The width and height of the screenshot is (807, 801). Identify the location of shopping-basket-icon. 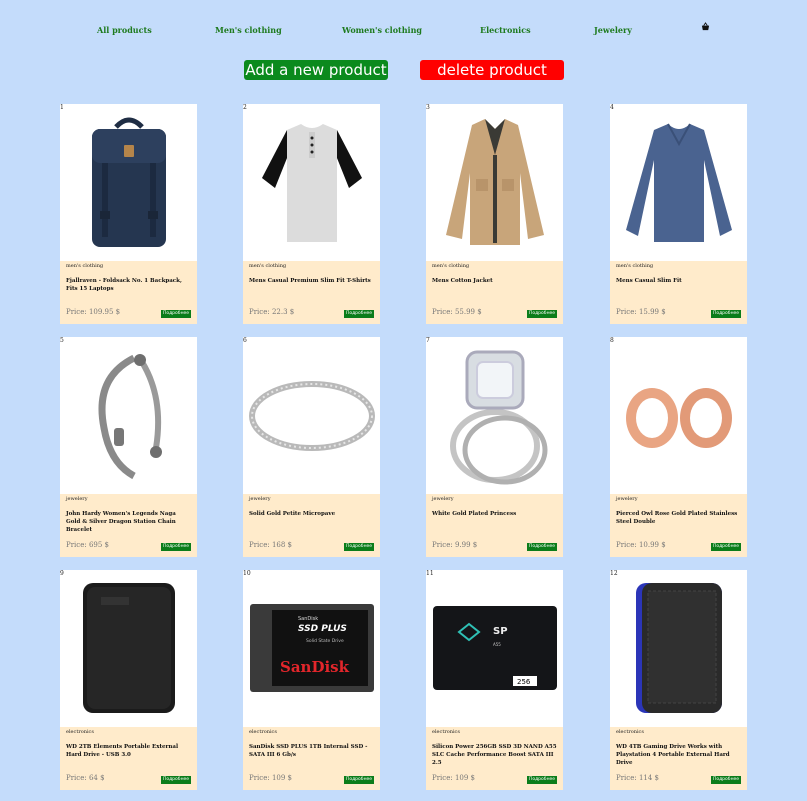
(705, 28).